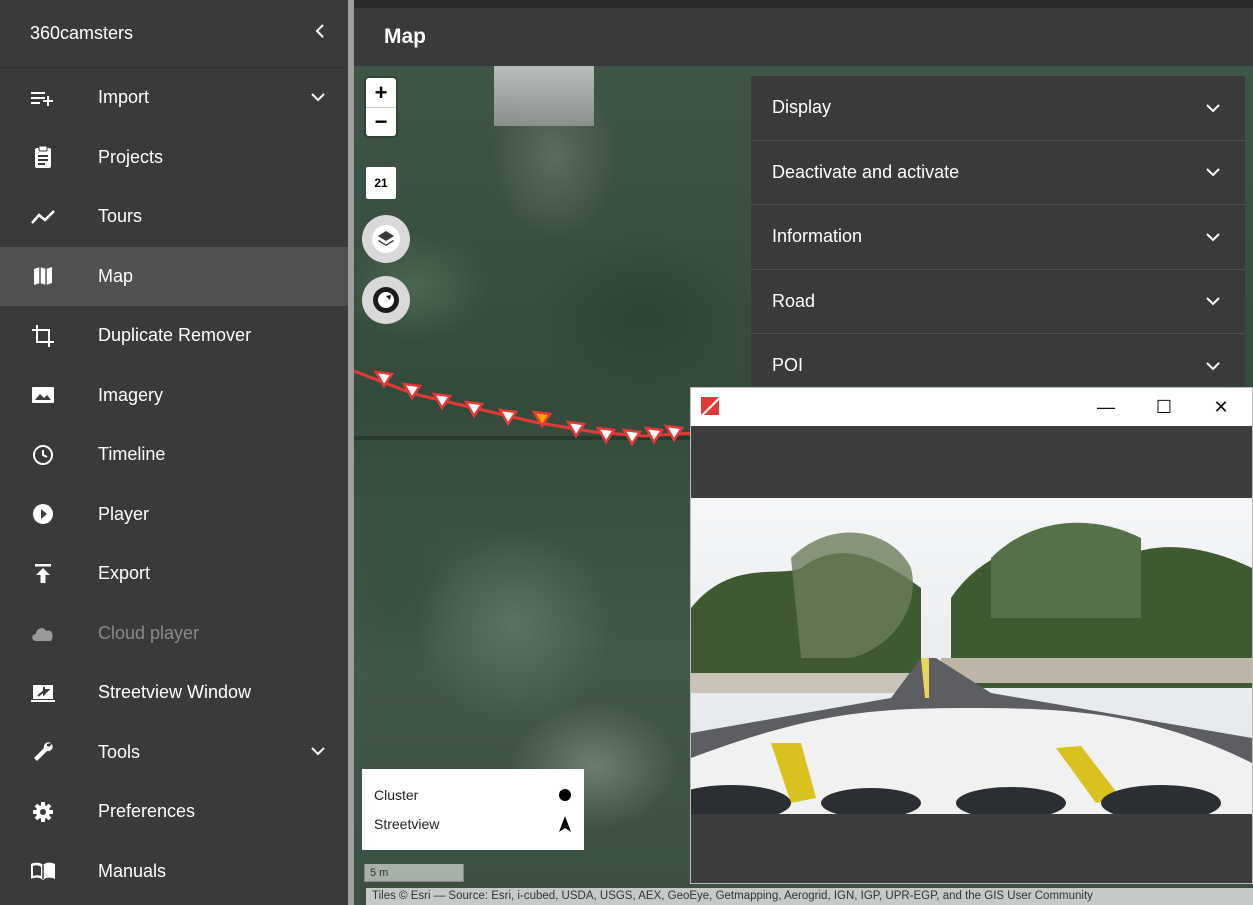 The height and width of the screenshot is (905, 1253). What do you see at coordinates (131, 394) in the screenshot?
I see `sidebar-item-label: Imagery` at bounding box center [131, 394].